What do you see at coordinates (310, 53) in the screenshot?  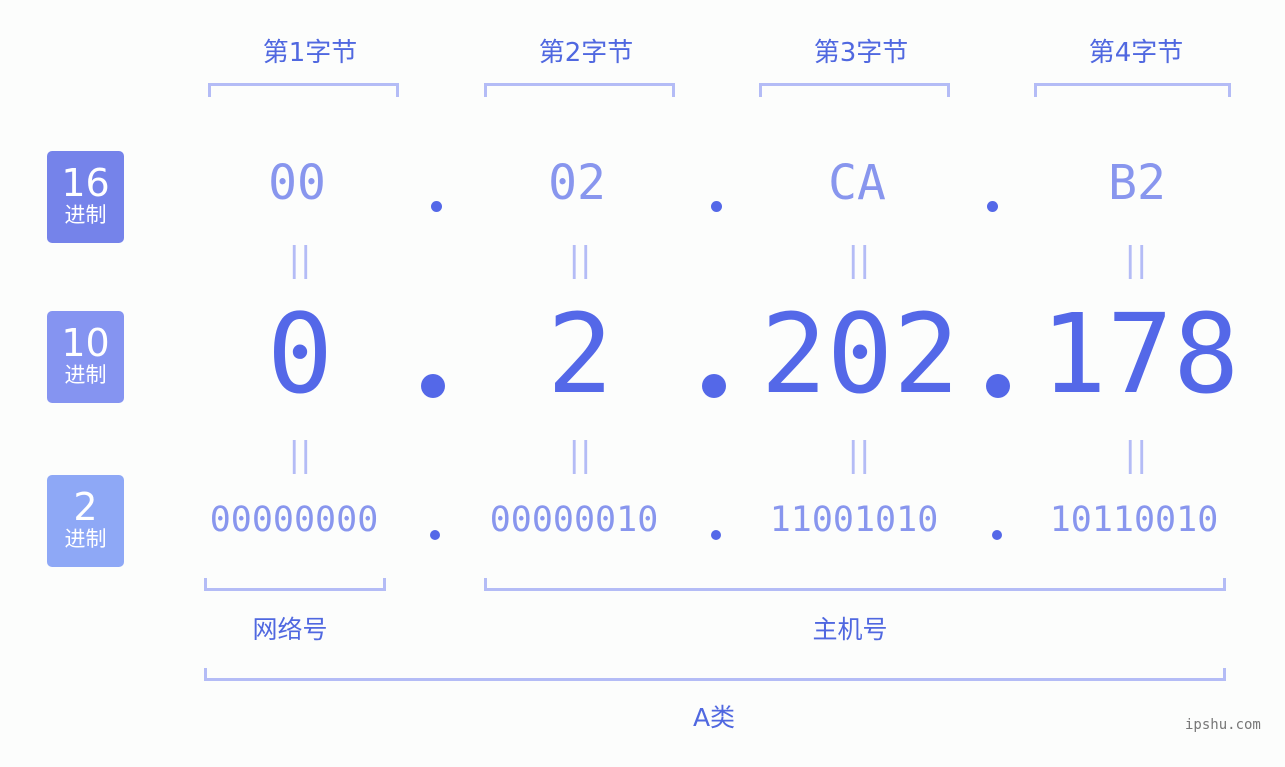 I see `byte-1-title: 第1字节` at bounding box center [310, 53].